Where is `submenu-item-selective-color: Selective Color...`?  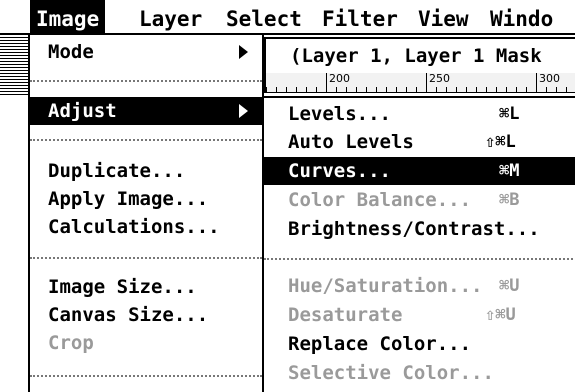
submenu-item-selective-color: Selective Color... is located at coordinates (391, 373).